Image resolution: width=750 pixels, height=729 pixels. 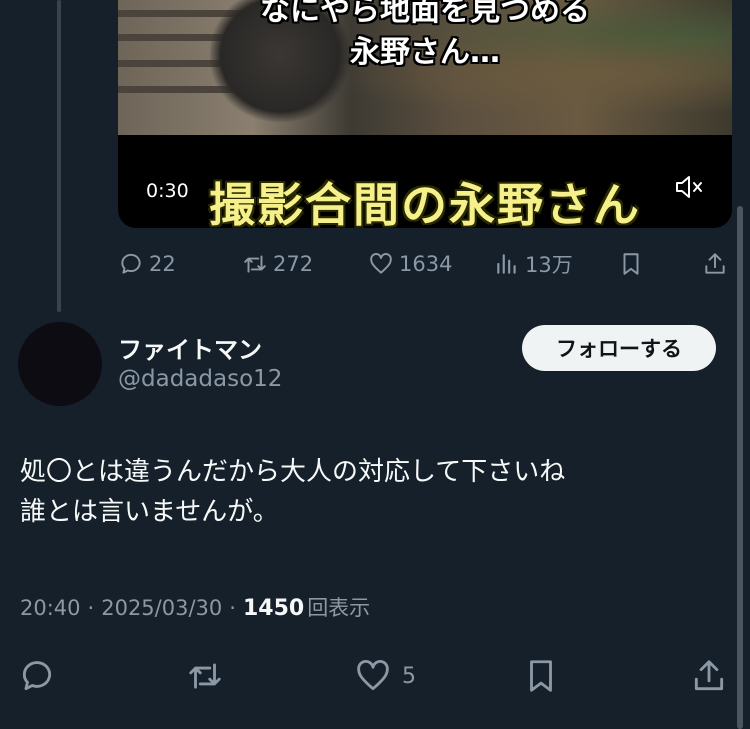 I want to click on video-caption-line: なにやら地面を見つめる, so click(x=425, y=14).